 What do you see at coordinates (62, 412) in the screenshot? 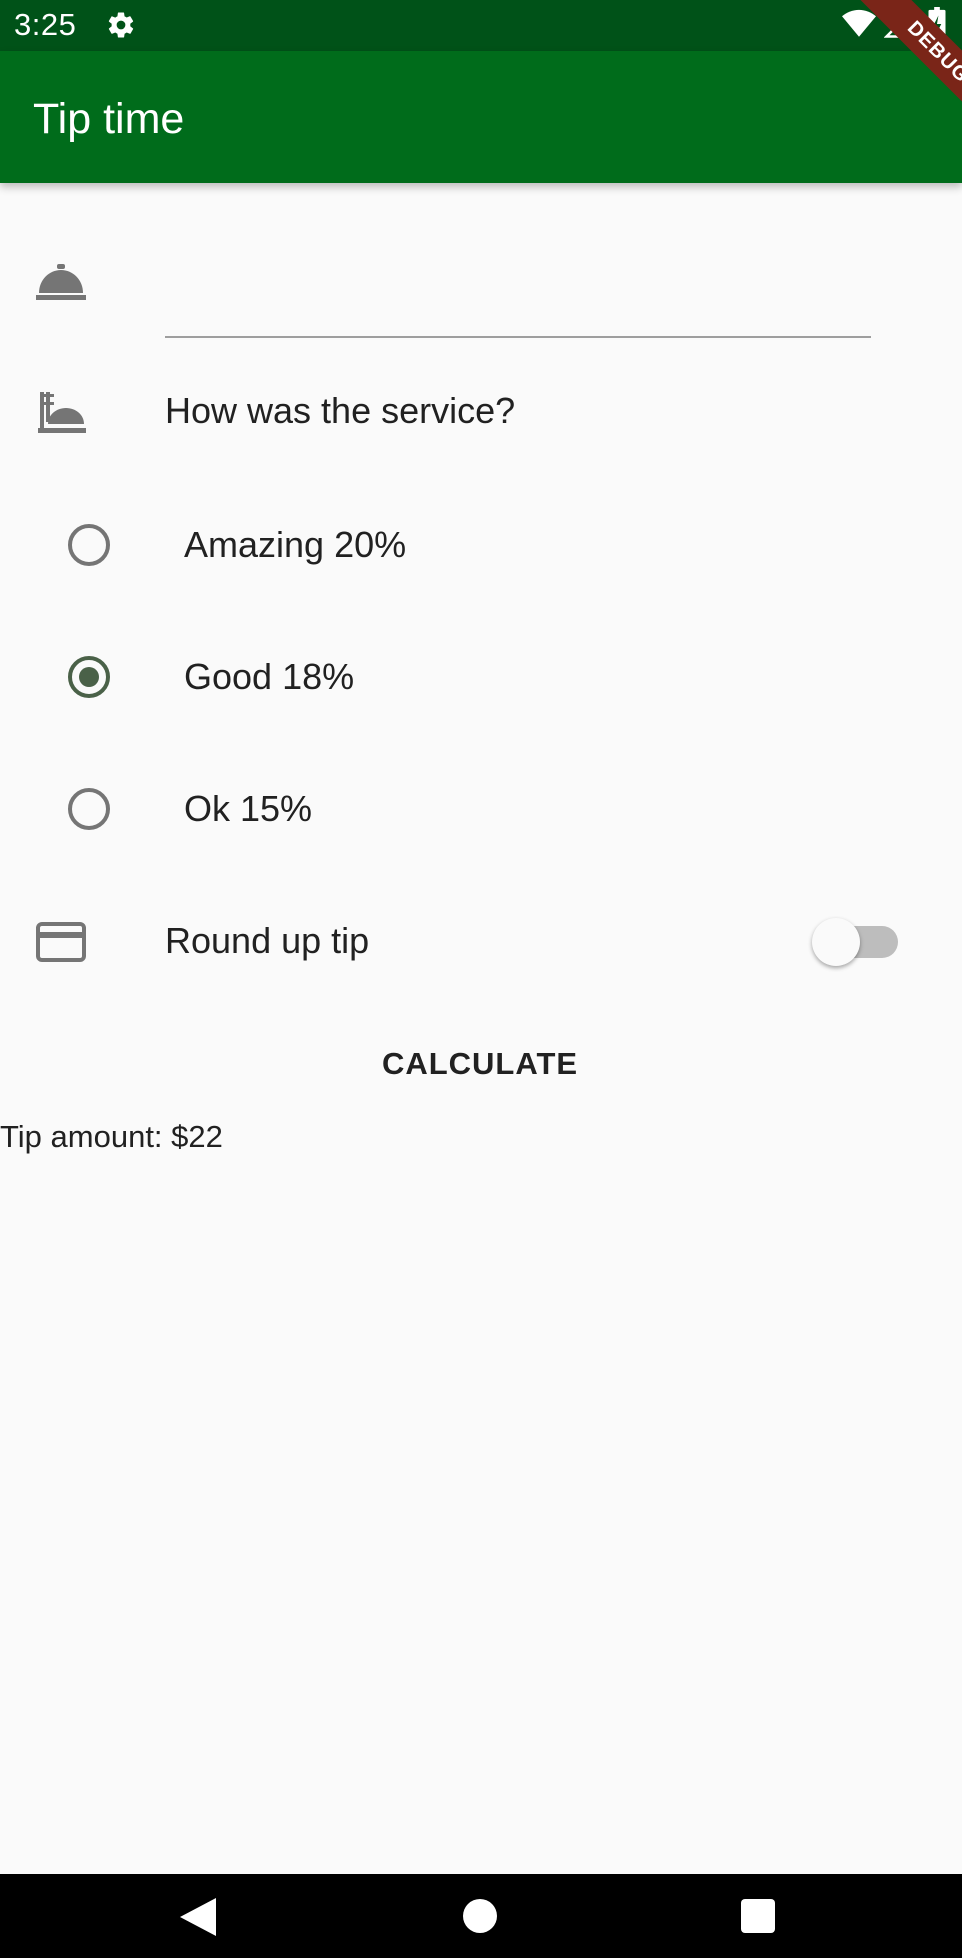
I see `dinner-dining-icon` at bounding box center [62, 412].